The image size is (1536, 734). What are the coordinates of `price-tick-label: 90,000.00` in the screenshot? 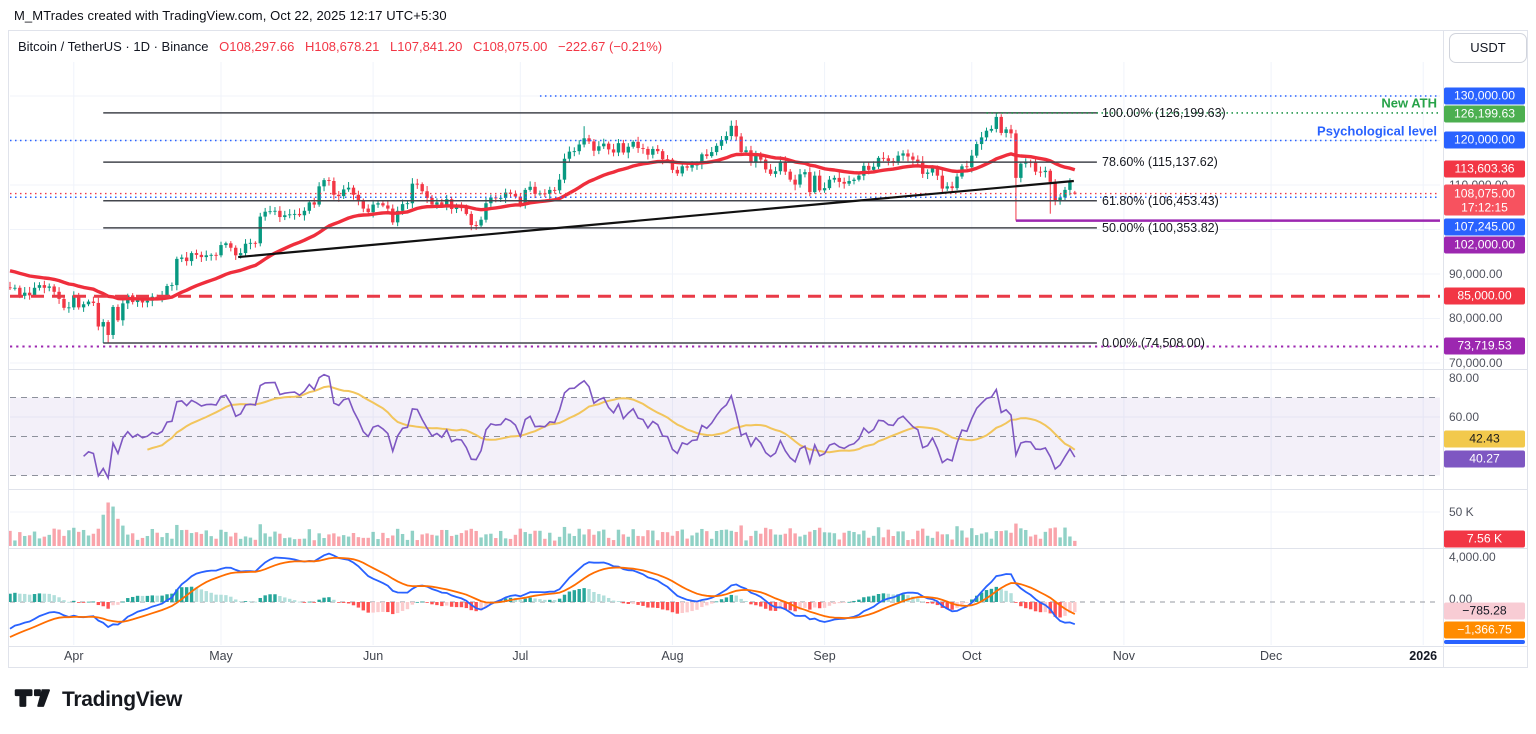 It's located at (1476, 274).